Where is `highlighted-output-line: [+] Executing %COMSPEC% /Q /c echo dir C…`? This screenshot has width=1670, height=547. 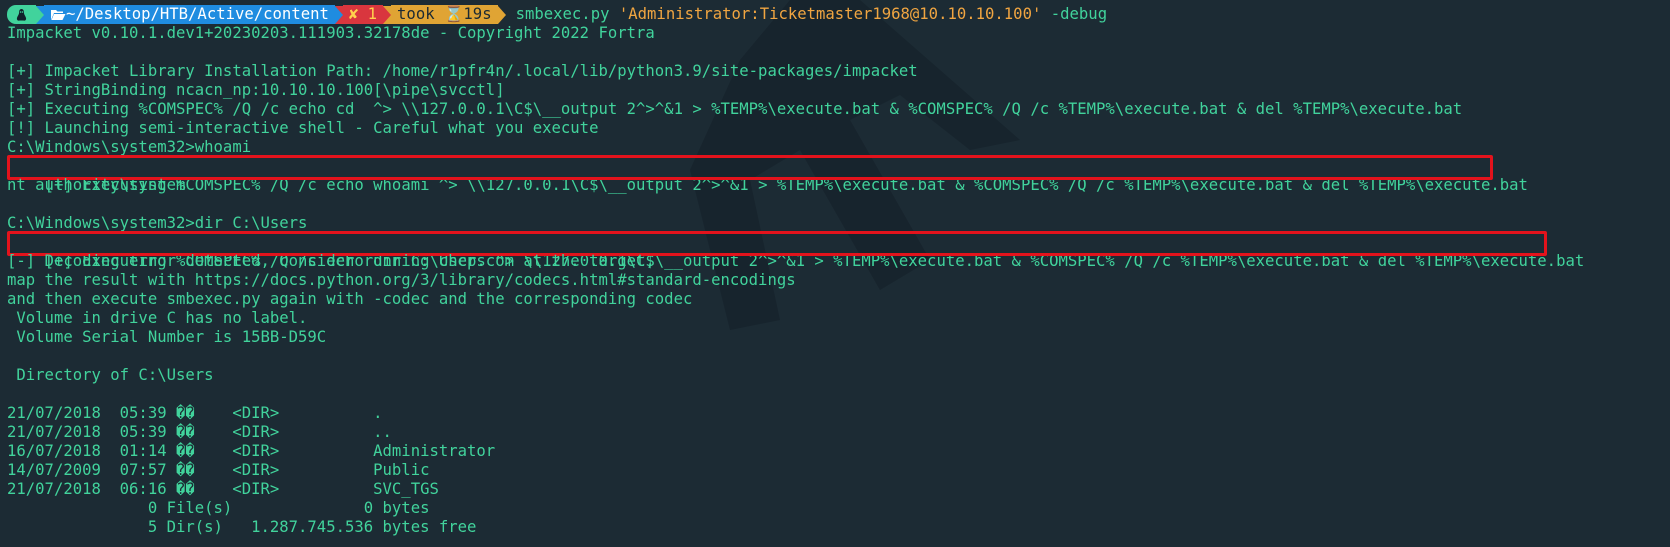
highlighted-output-line: [+] Executing %COMSPEC% /Q /c echo dir C… is located at coordinates (838, 250).